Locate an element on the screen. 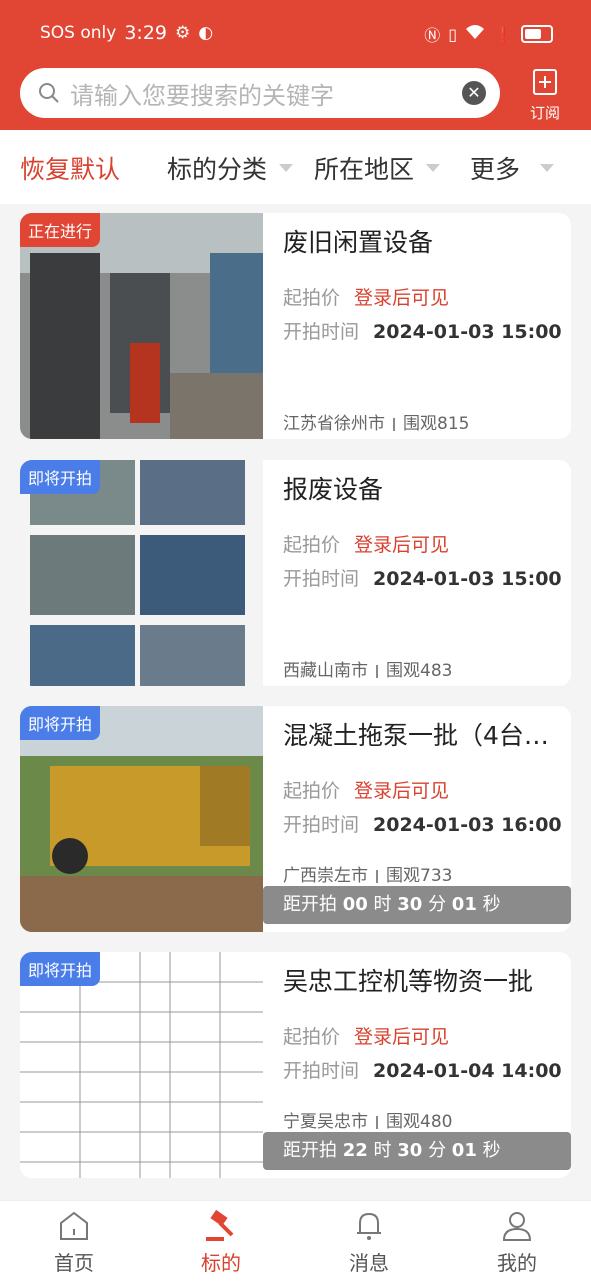  reset-filter-button: 恢复默认 is located at coordinates (70, 168).